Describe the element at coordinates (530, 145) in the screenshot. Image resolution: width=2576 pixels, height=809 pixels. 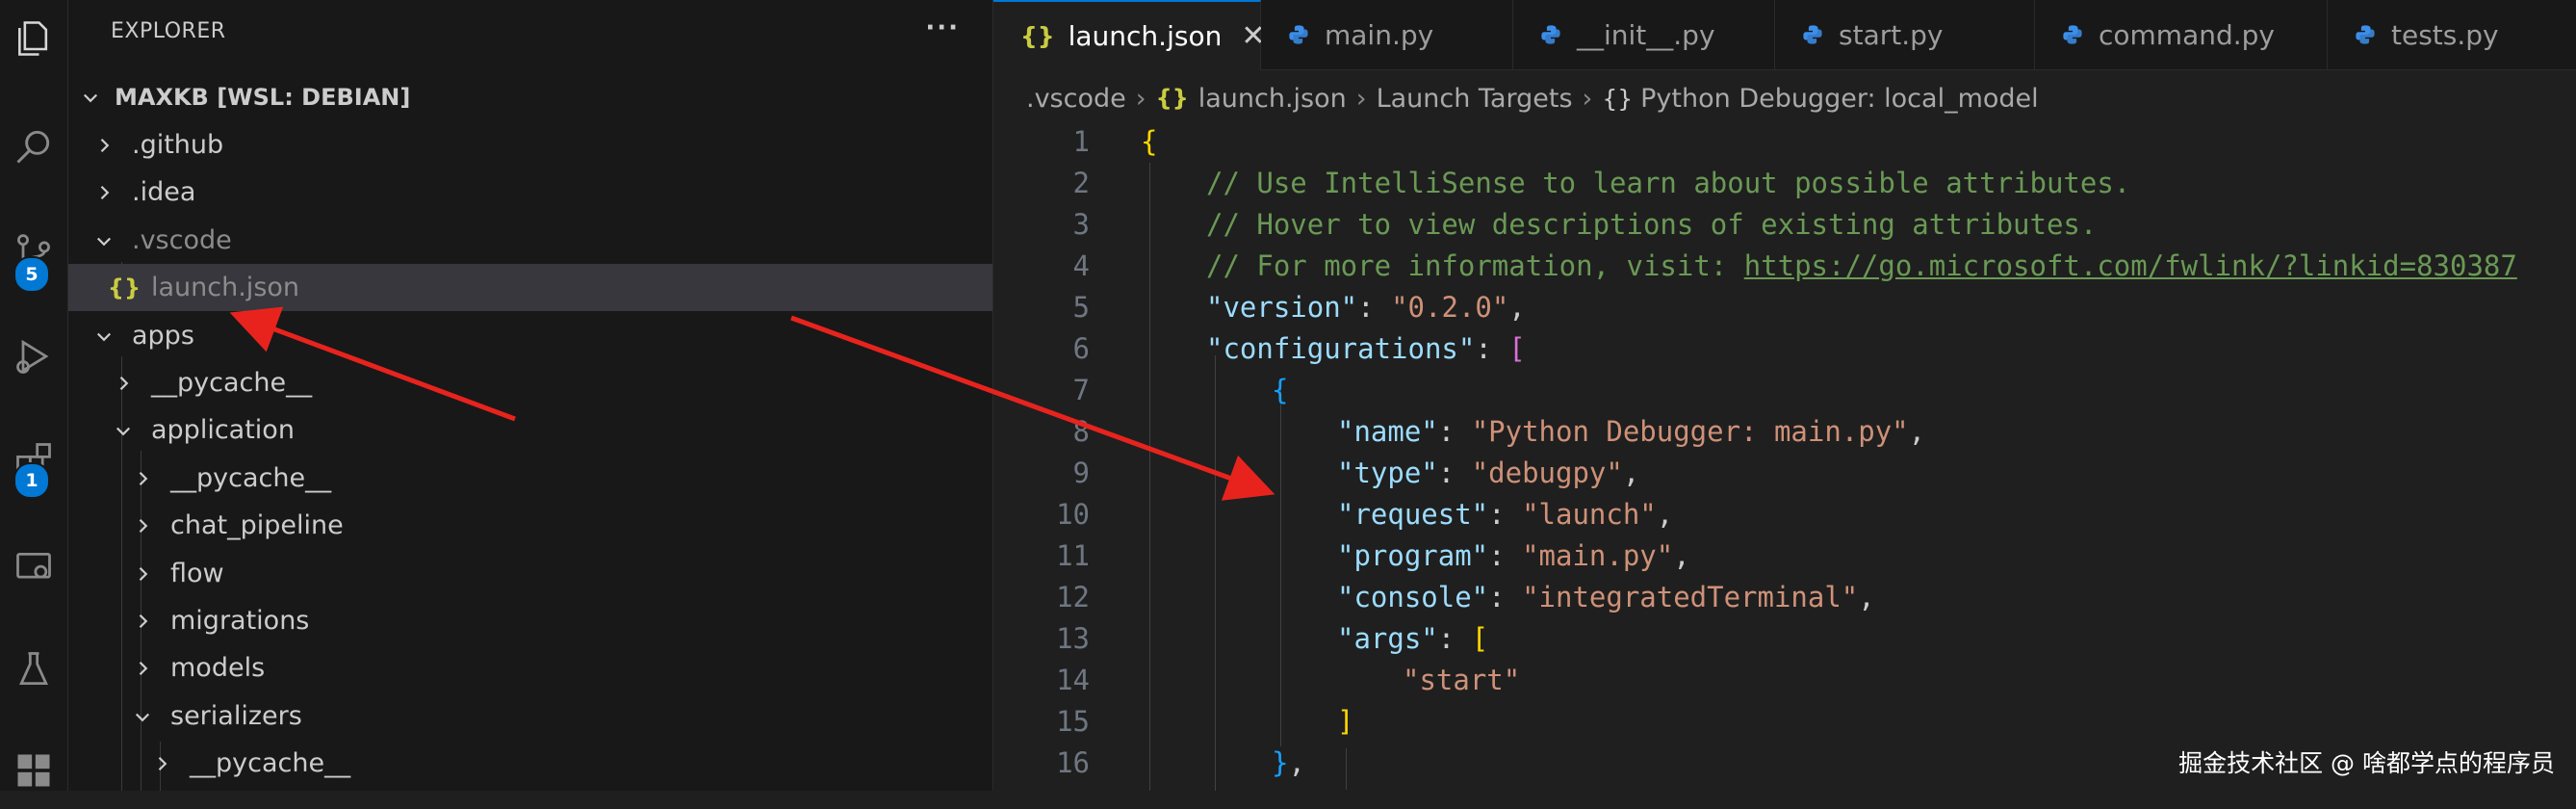
I see `tree-item: .github` at that location.